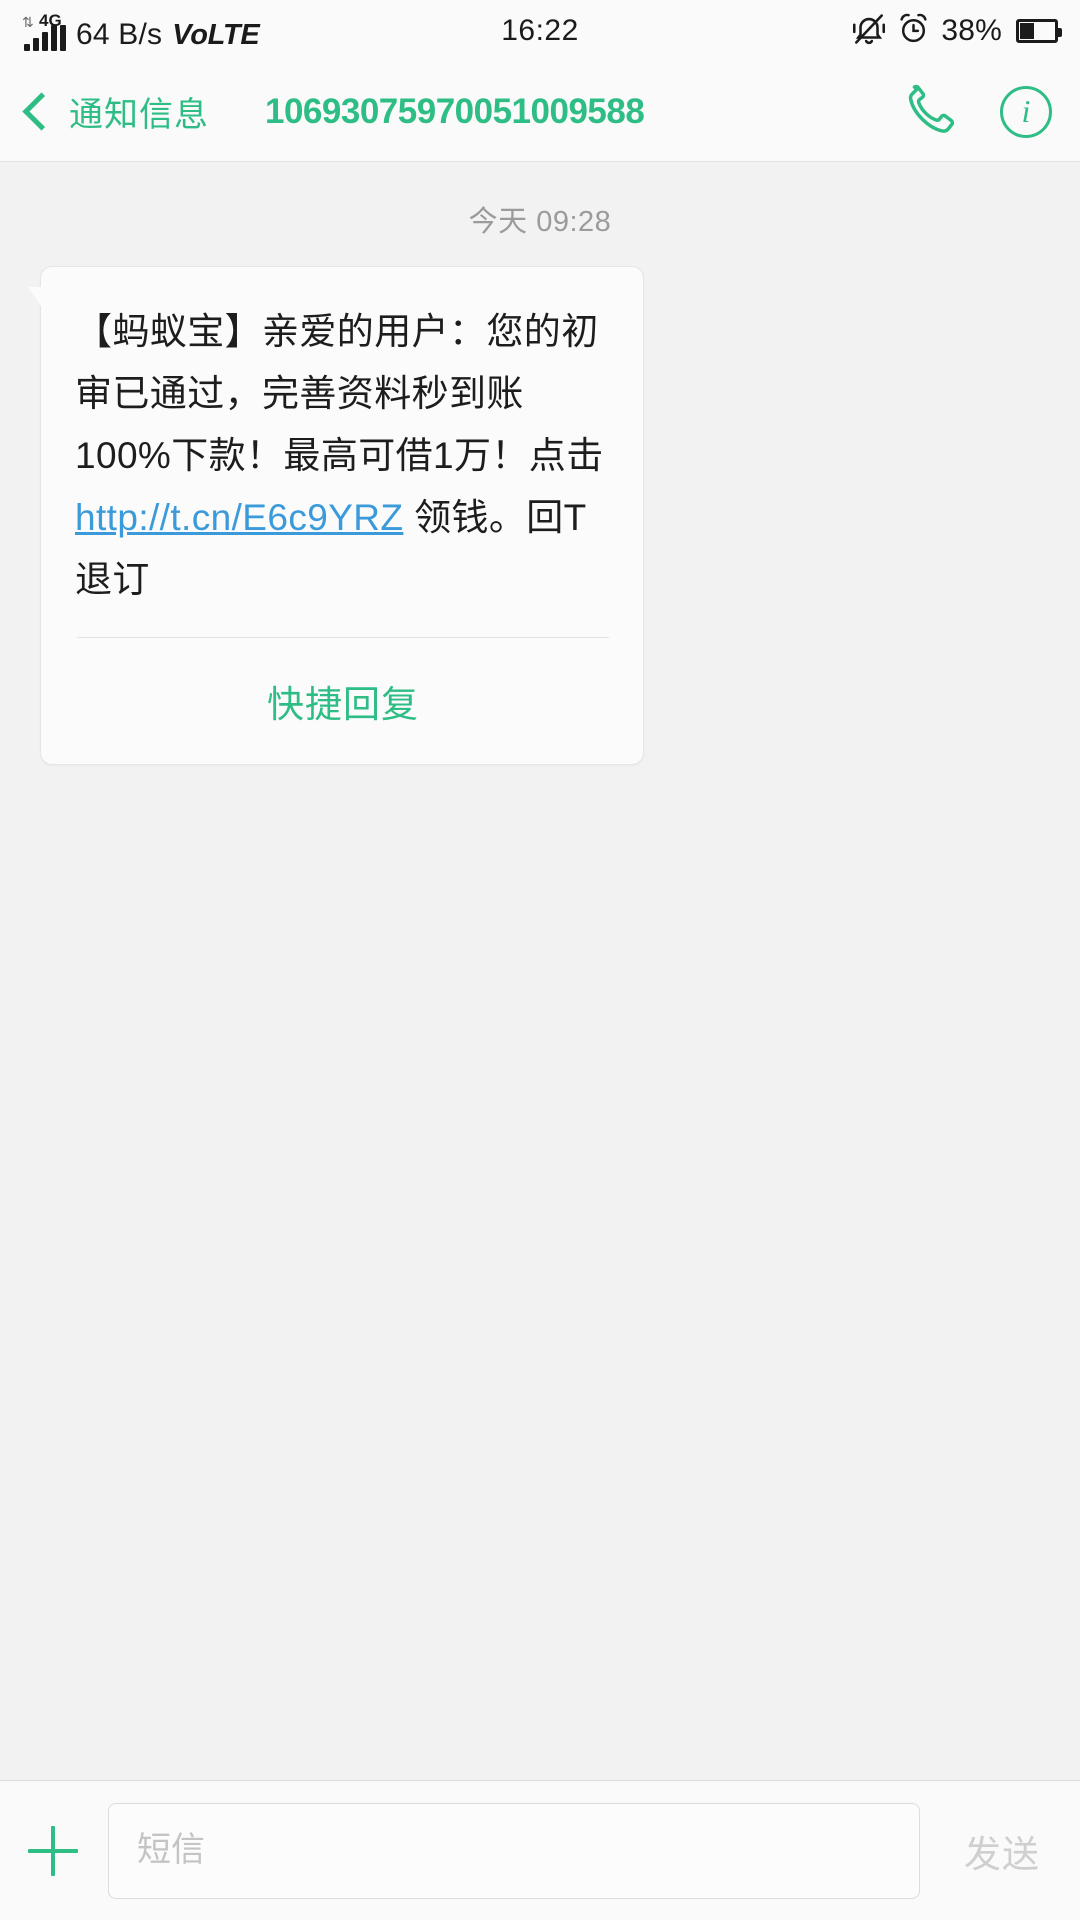 The height and width of the screenshot is (1920, 1080). Describe the element at coordinates (971, 30) in the screenshot. I see `battery-percent-label: 38%` at that location.